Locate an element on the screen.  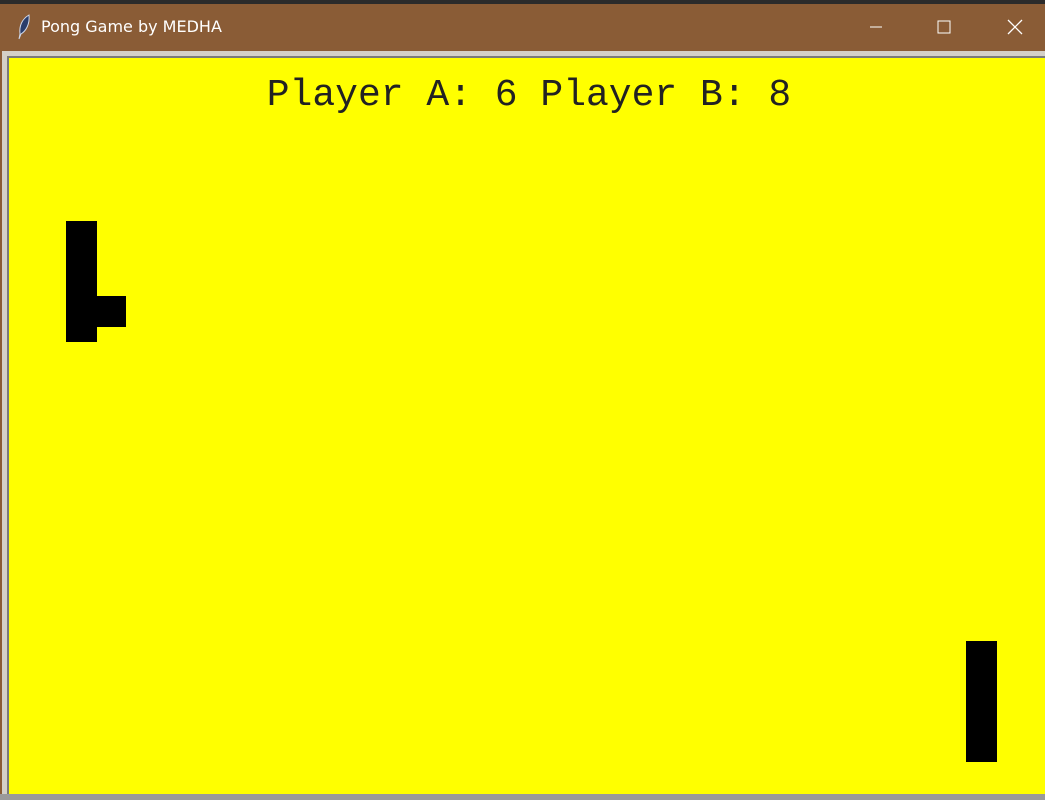
feather-icon is located at coordinates (24, 27).